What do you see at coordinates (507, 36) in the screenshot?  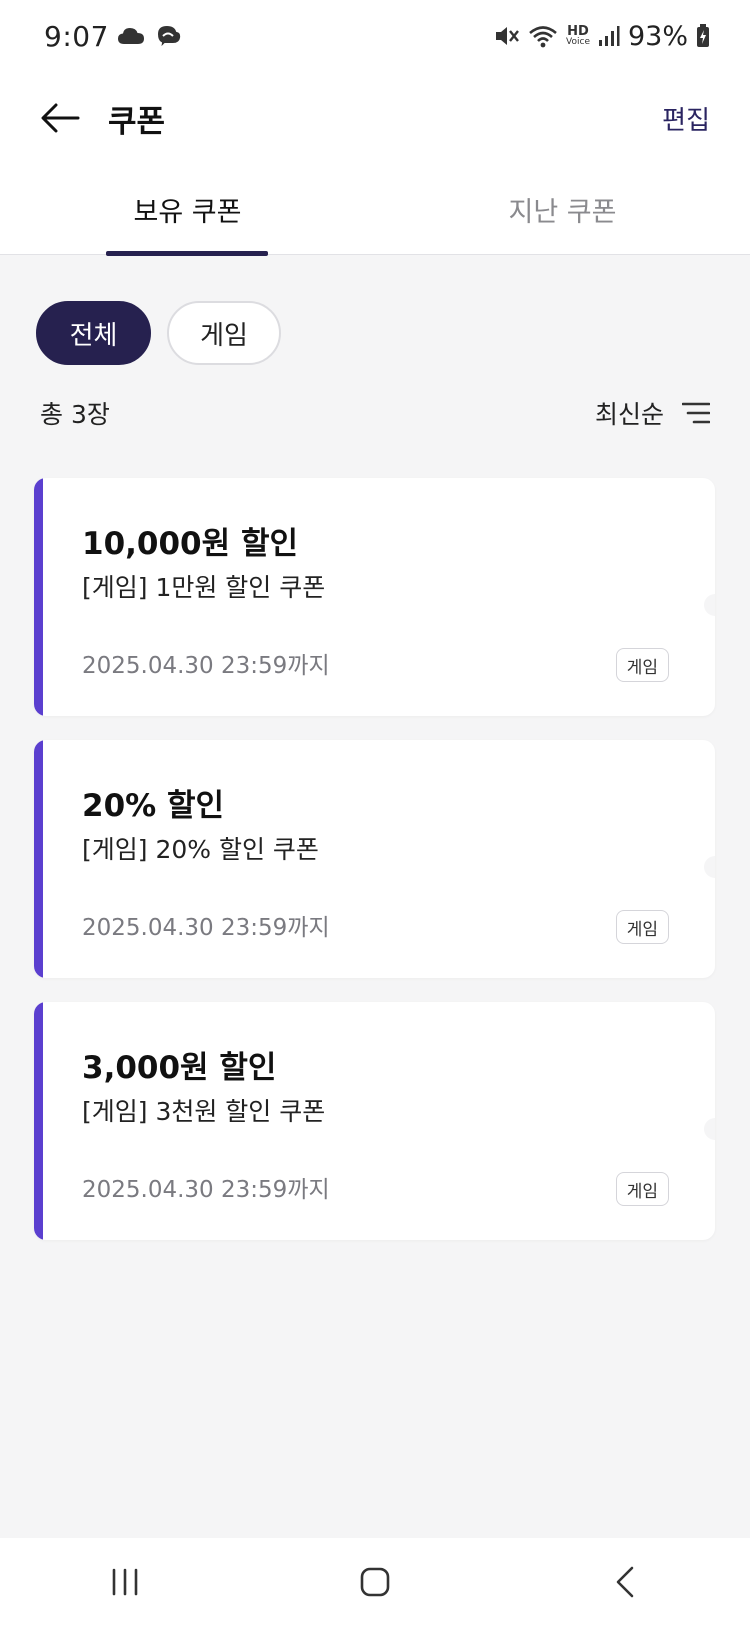 I see `mute-icon` at bounding box center [507, 36].